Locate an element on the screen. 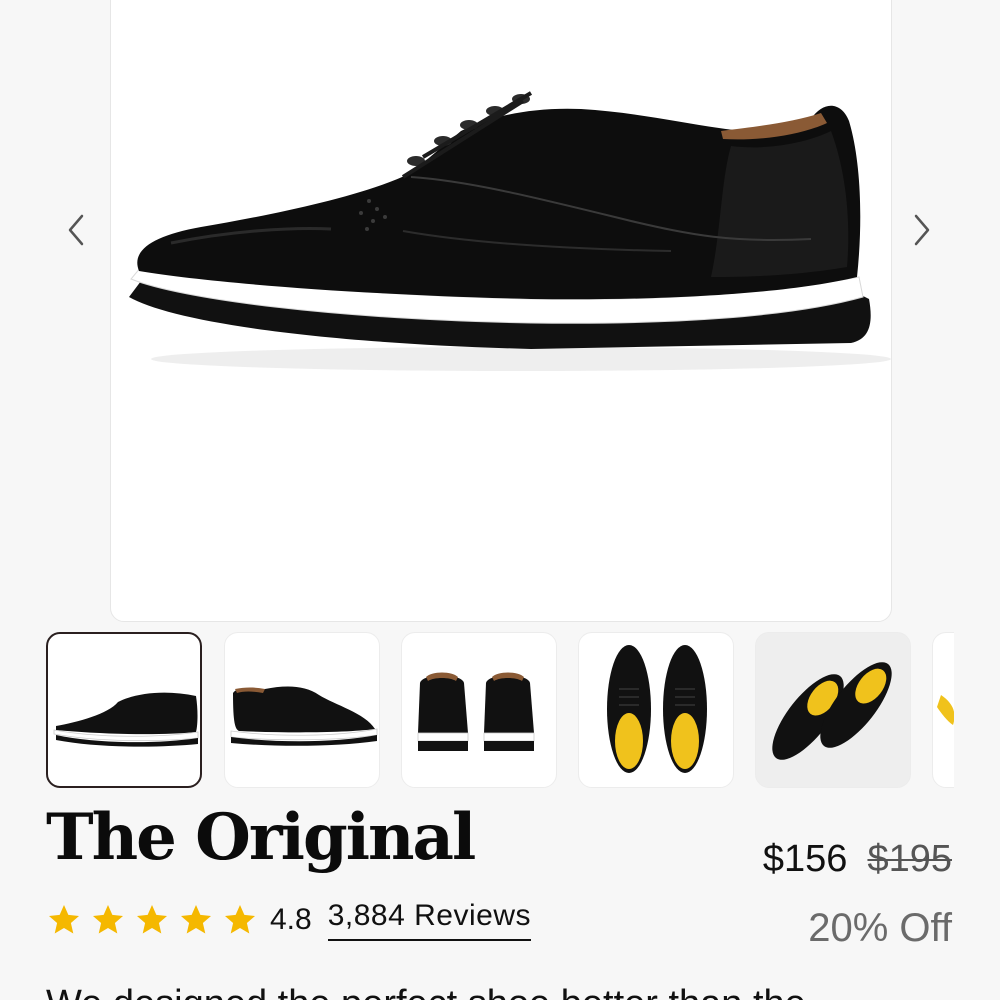  price-row: $156 $195 is located at coordinates (857, 859).